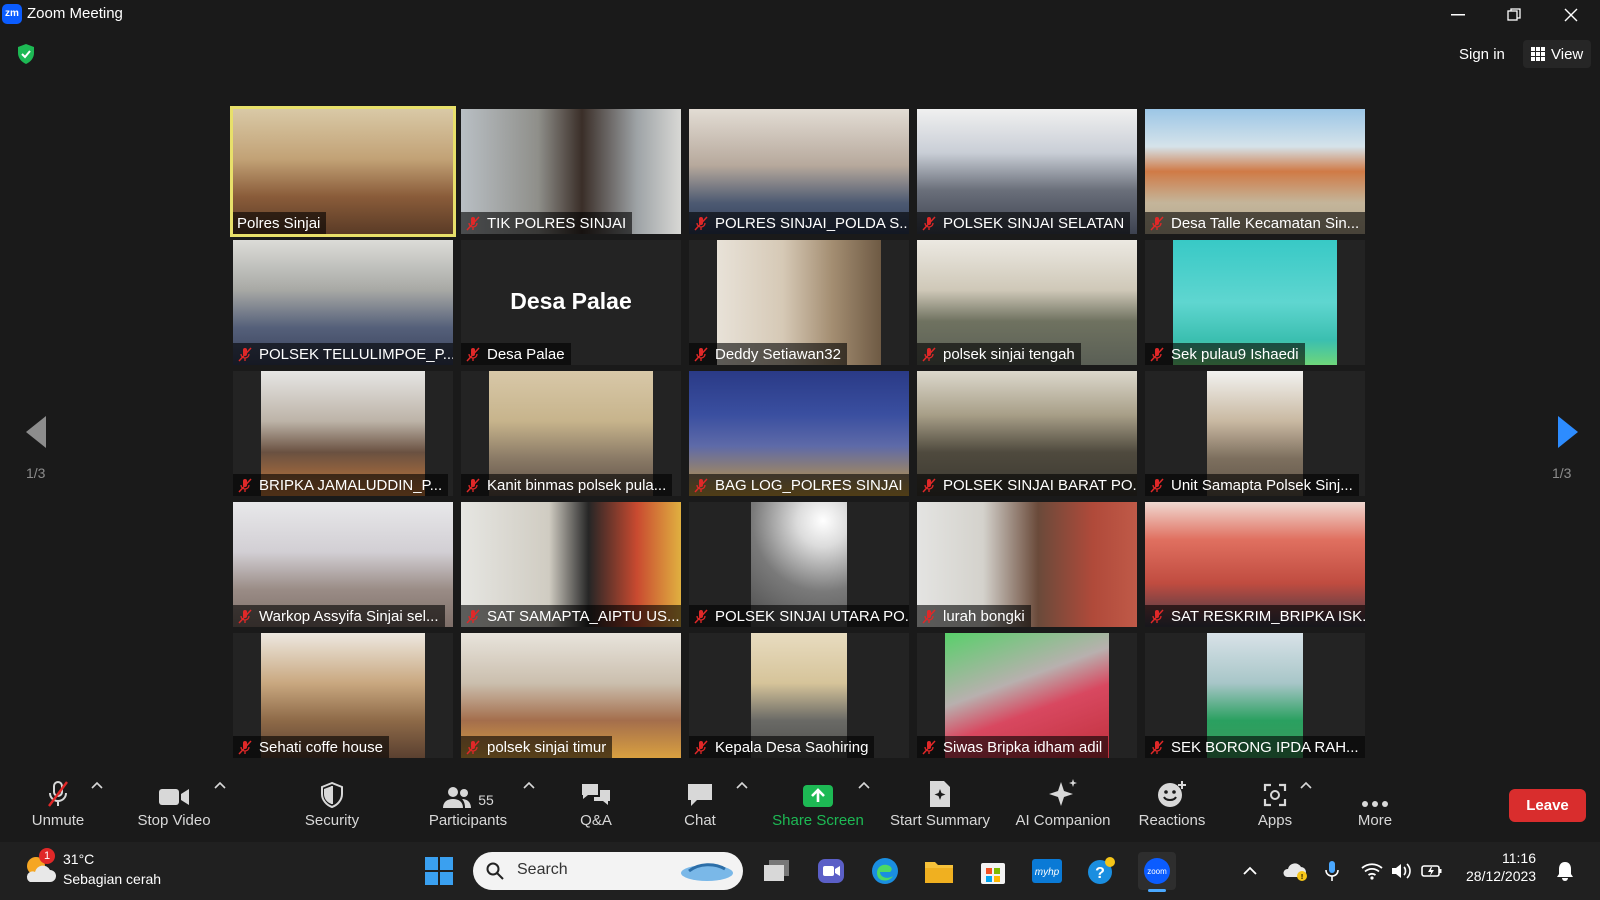  Describe the element at coordinates (332, 820) in the screenshot. I see `security-label: Security` at that location.